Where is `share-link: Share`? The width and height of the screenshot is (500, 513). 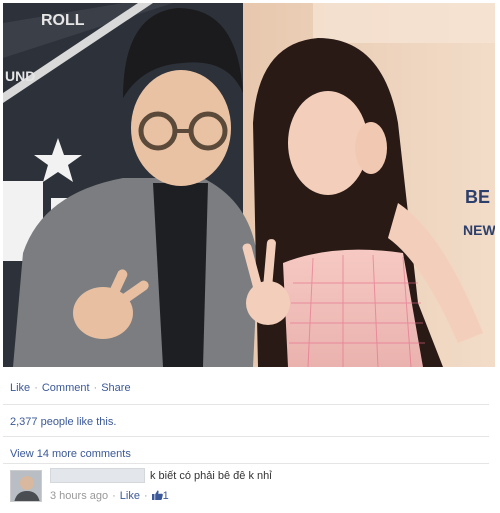
share-link: Share is located at coordinates (115, 388).